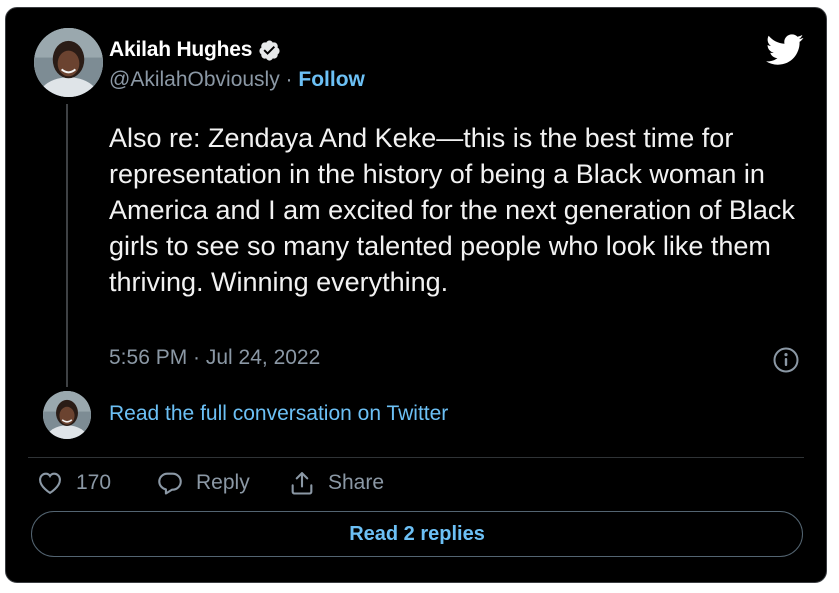 This screenshot has height=593, width=839. I want to click on thread-line, so click(67, 245).